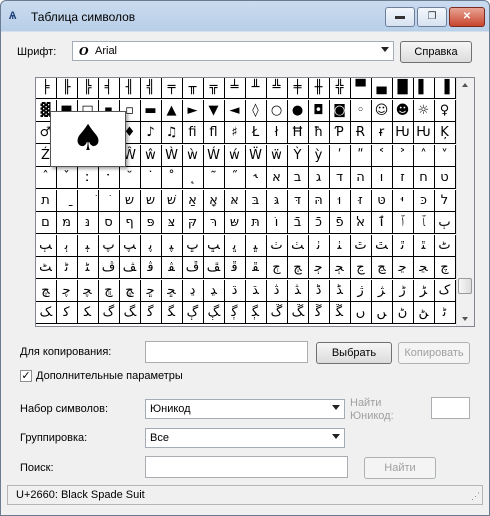 The width and height of the screenshot is (490, 516). Describe the element at coordinates (130, 88) in the screenshot. I see `character-cell: ╢` at that location.